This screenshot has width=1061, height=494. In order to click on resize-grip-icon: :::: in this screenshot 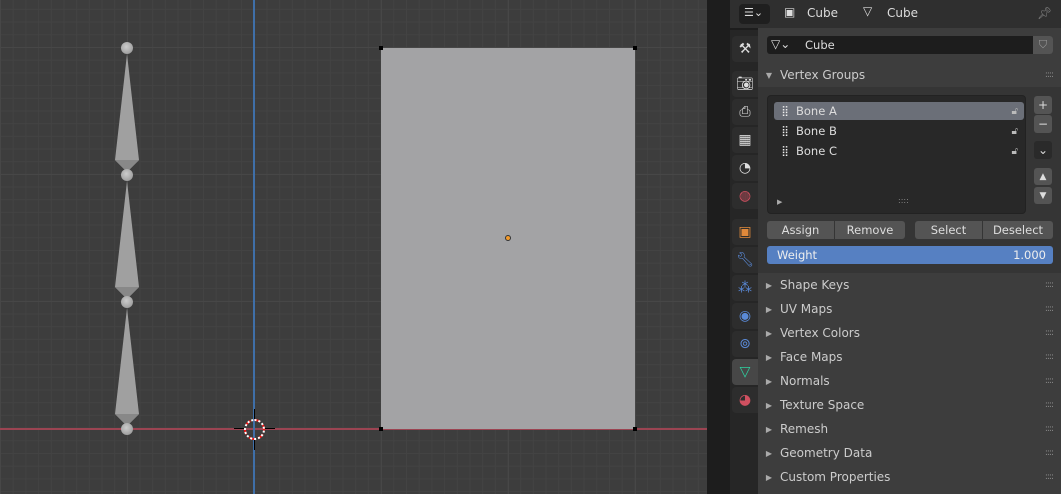, I will do `click(903, 200)`.